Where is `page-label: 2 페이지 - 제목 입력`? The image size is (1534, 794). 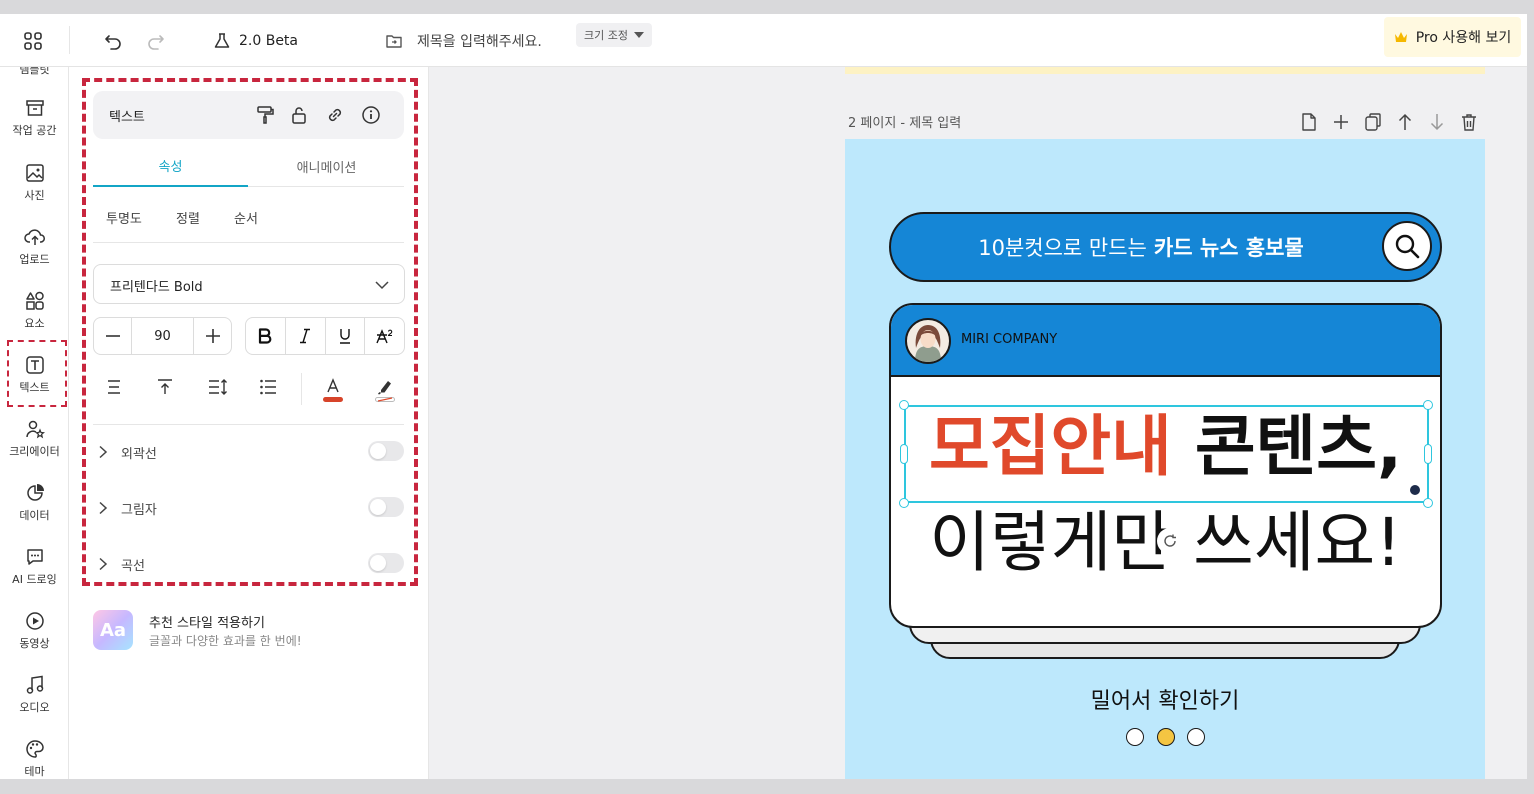 page-label: 2 페이지 - 제목 입력 is located at coordinates (904, 121).